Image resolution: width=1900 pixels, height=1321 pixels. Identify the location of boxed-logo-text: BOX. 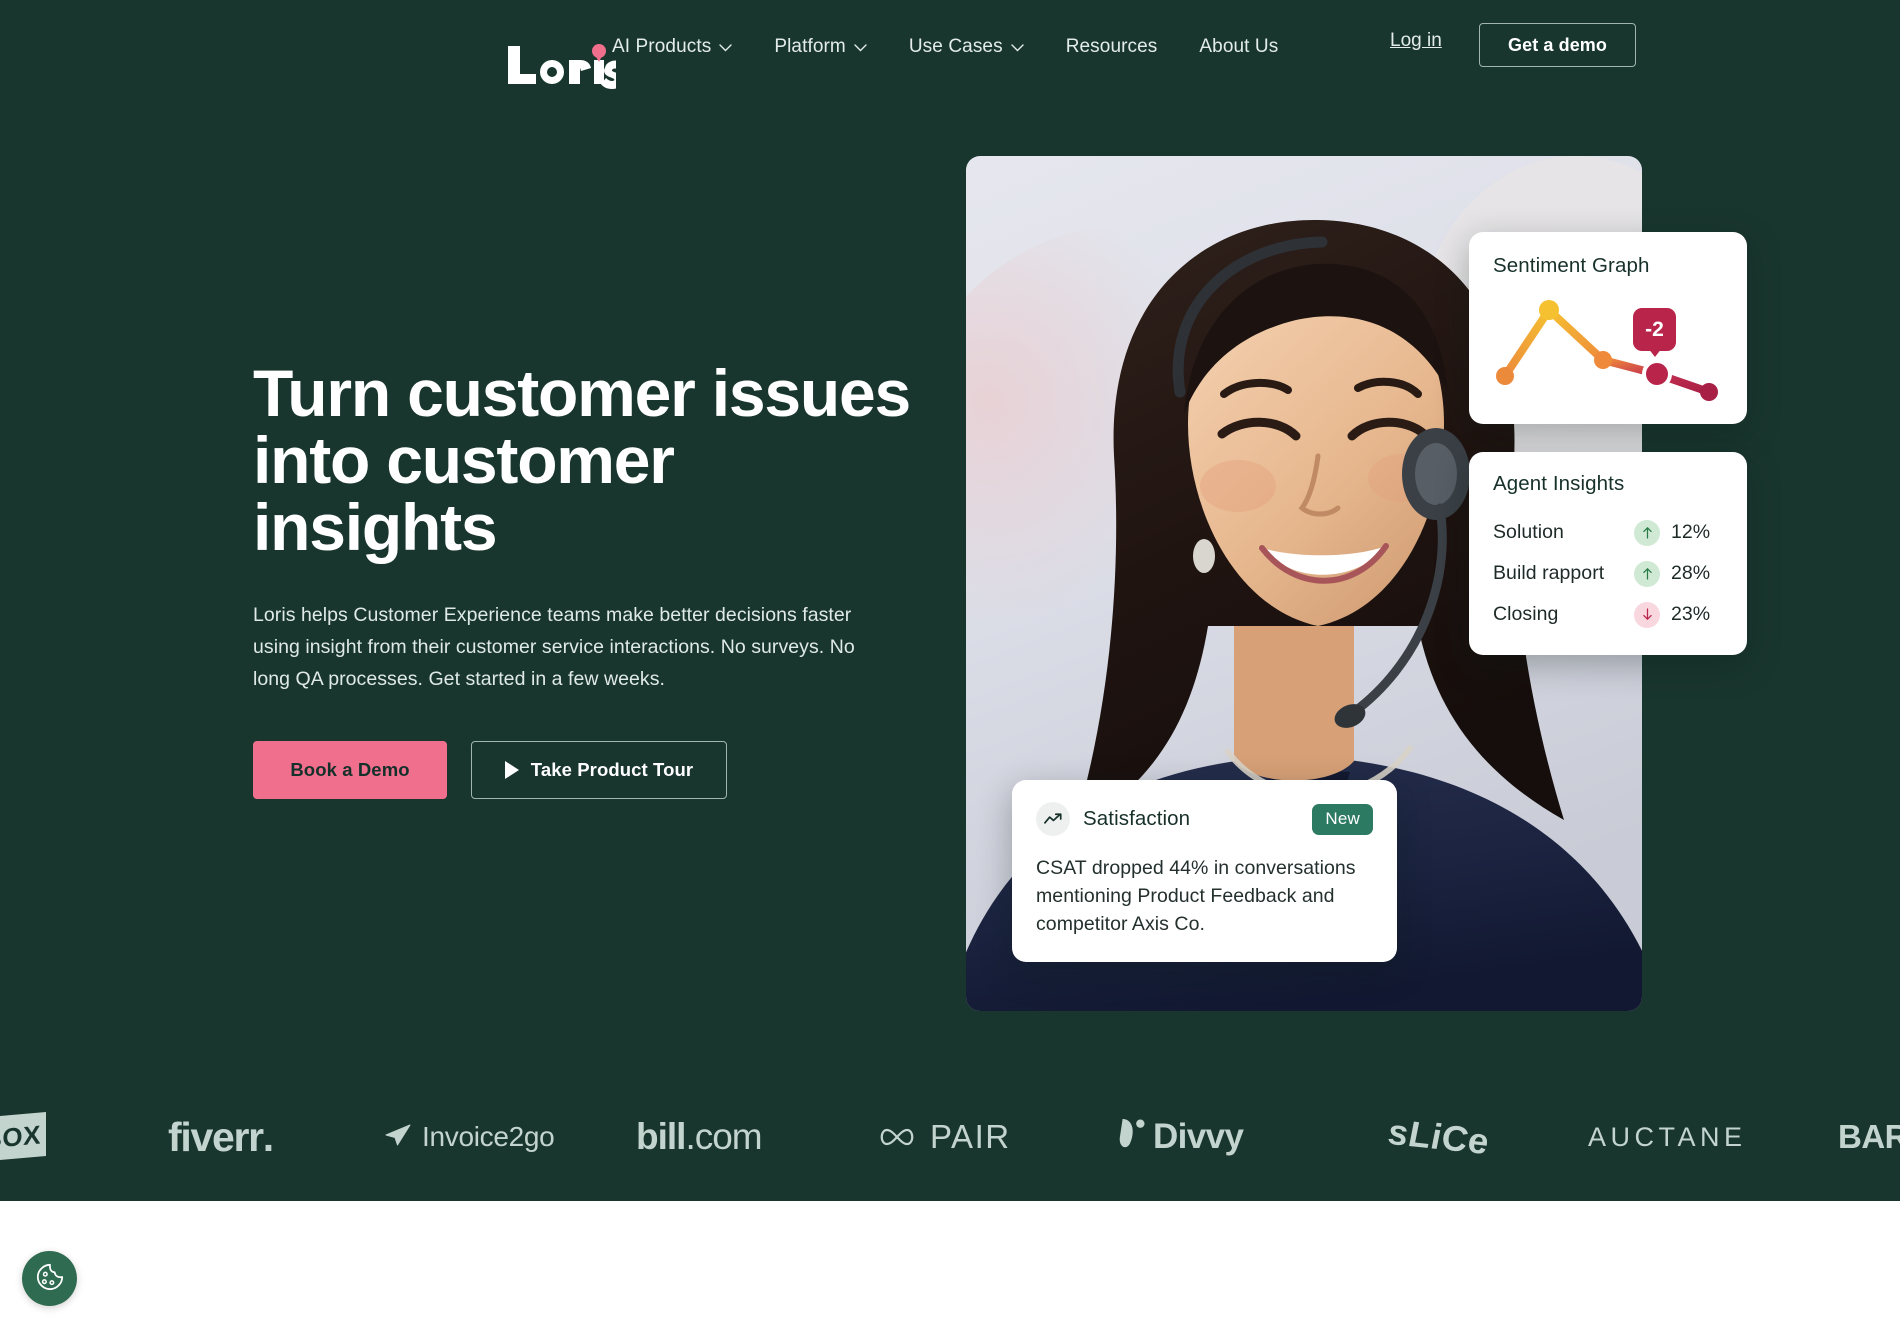
(23, 1137).